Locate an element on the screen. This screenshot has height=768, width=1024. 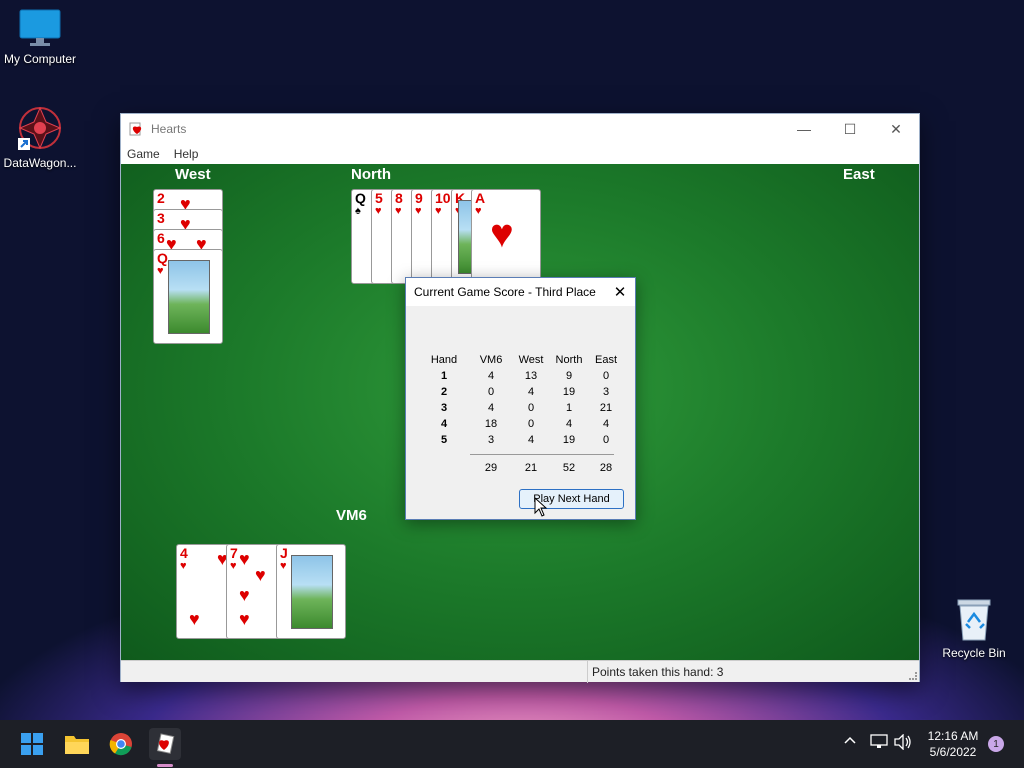
desktop-icon-recycle-bin: Recycle Bin is located at coordinates (974, 628).